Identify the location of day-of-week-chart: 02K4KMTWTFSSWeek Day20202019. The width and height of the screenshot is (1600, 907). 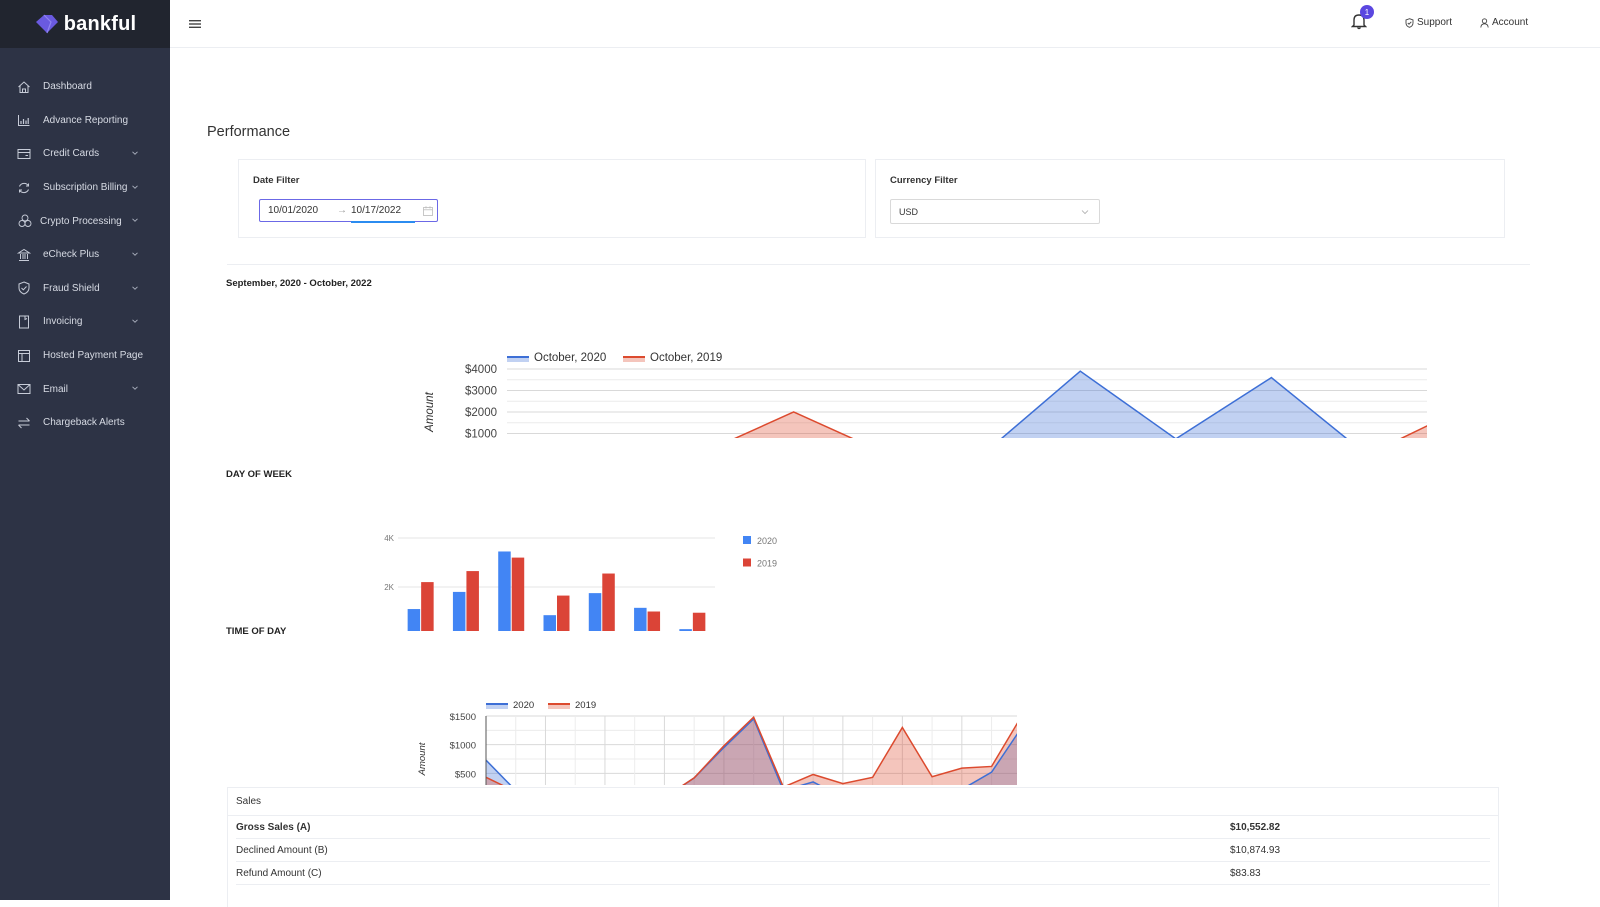
(530, 556).